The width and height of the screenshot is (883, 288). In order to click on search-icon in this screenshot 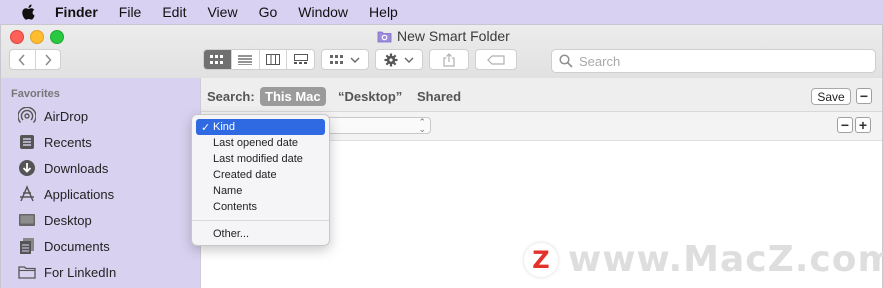, I will do `click(566, 61)`.